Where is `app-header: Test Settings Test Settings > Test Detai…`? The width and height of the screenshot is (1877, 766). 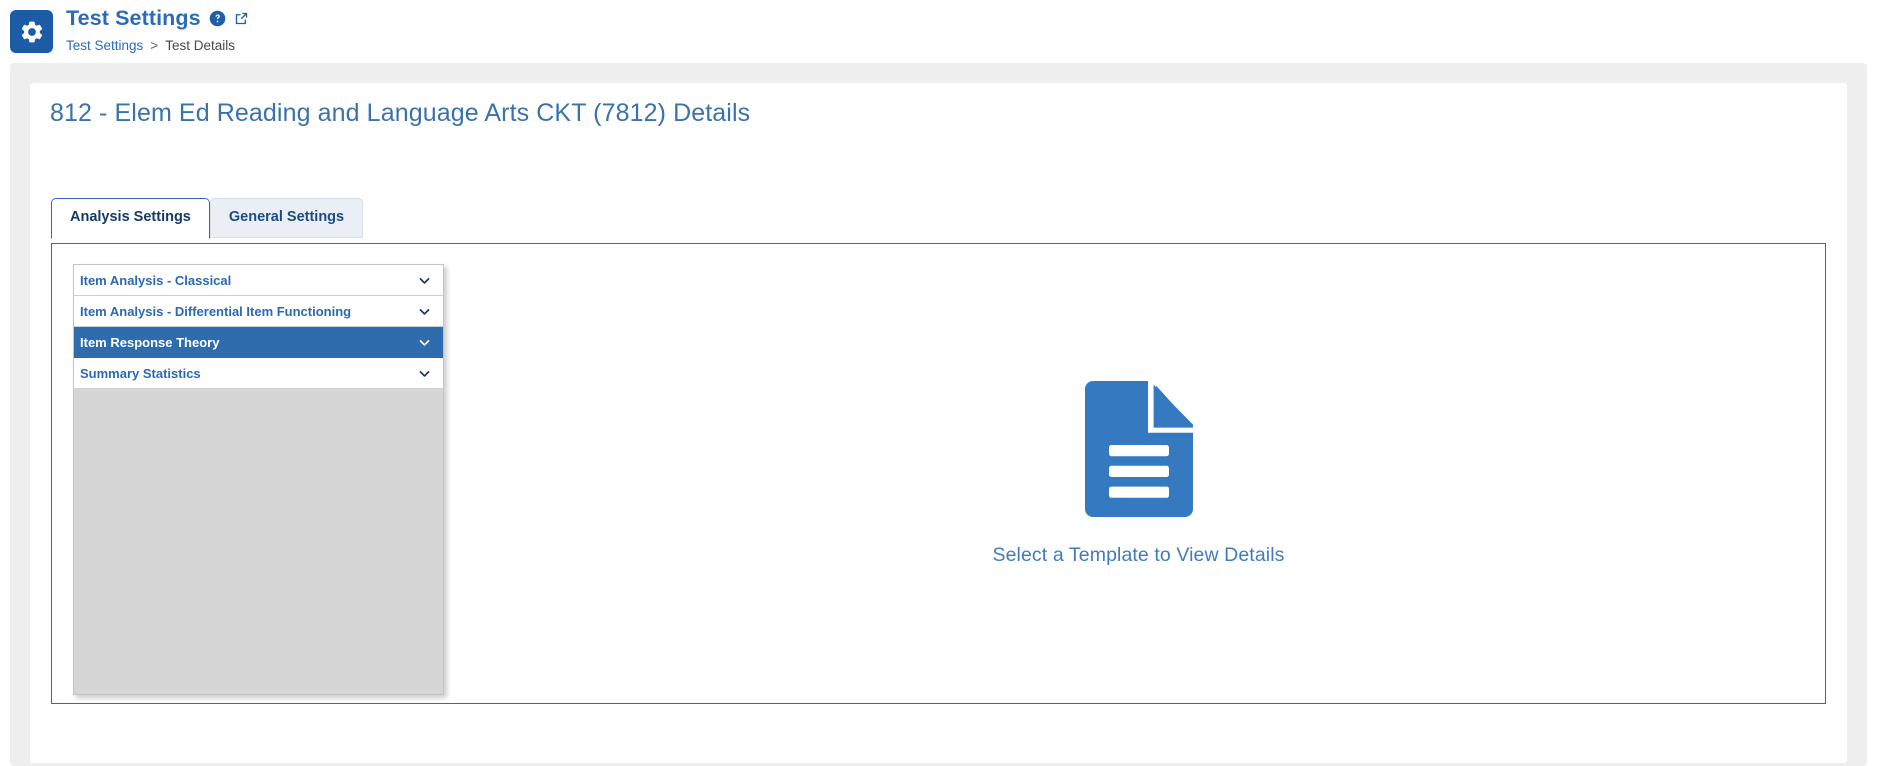 app-header: Test Settings Test Settings > Test Detai… is located at coordinates (938, 31).